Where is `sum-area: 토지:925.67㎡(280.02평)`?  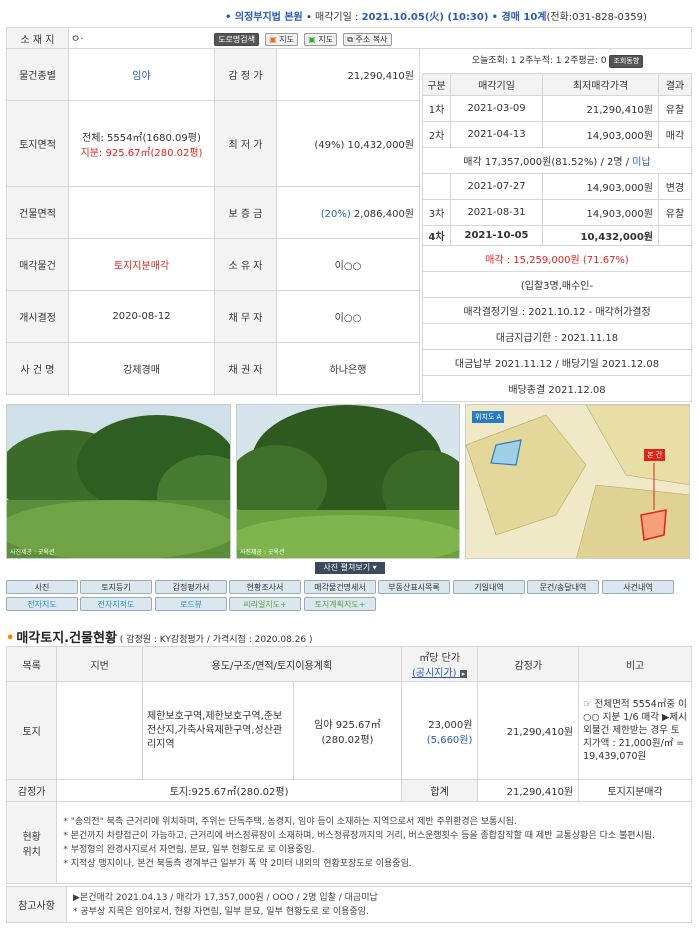
sum-area: 토지:925.67㎡(280.02평) is located at coordinates (229, 790).